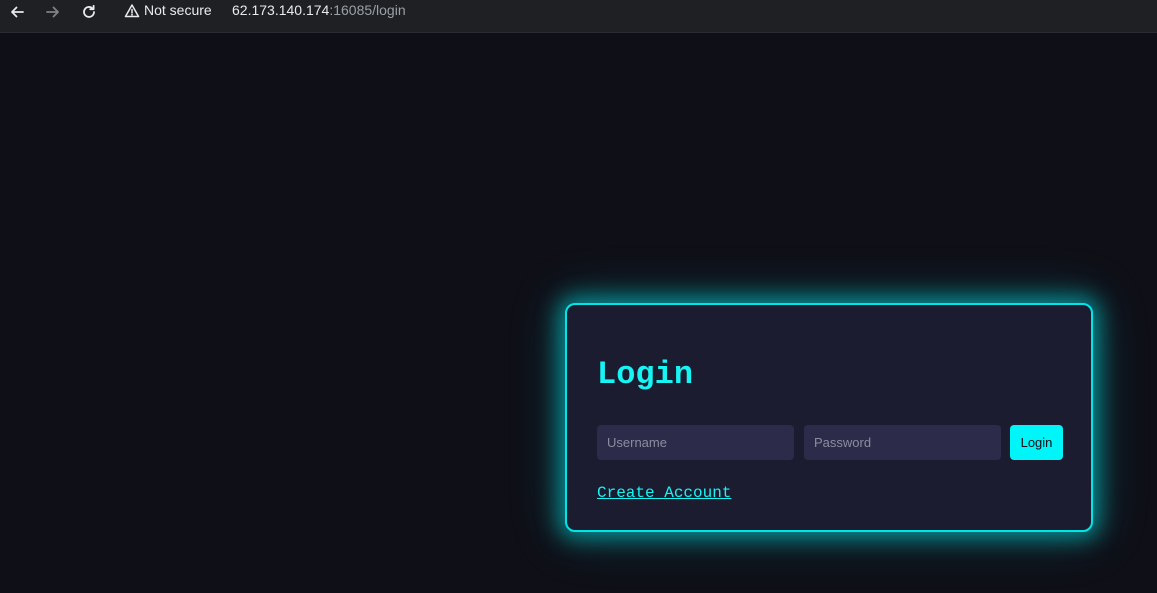  What do you see at coordinates (664, 493) in the screenshot?
I see `create-account-link: Create Account` at bounding box center [664, 493].